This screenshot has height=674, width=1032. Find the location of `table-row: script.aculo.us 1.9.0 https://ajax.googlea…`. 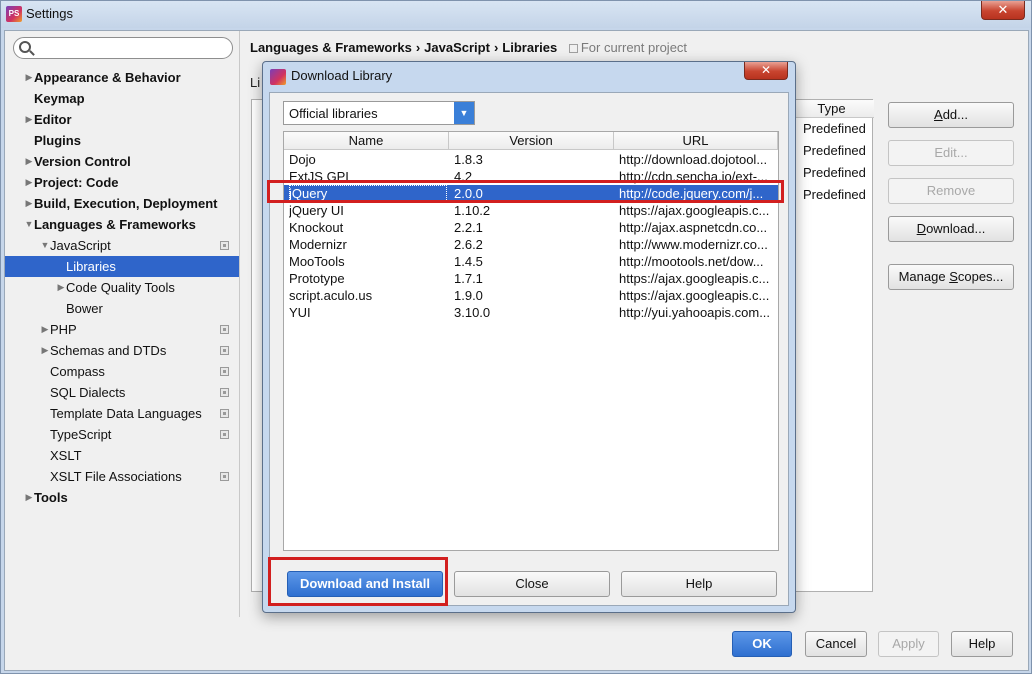

table-row: script.aculo.us 1.9.0 https://ajax.googlea… is located at coordinates (531, 295).